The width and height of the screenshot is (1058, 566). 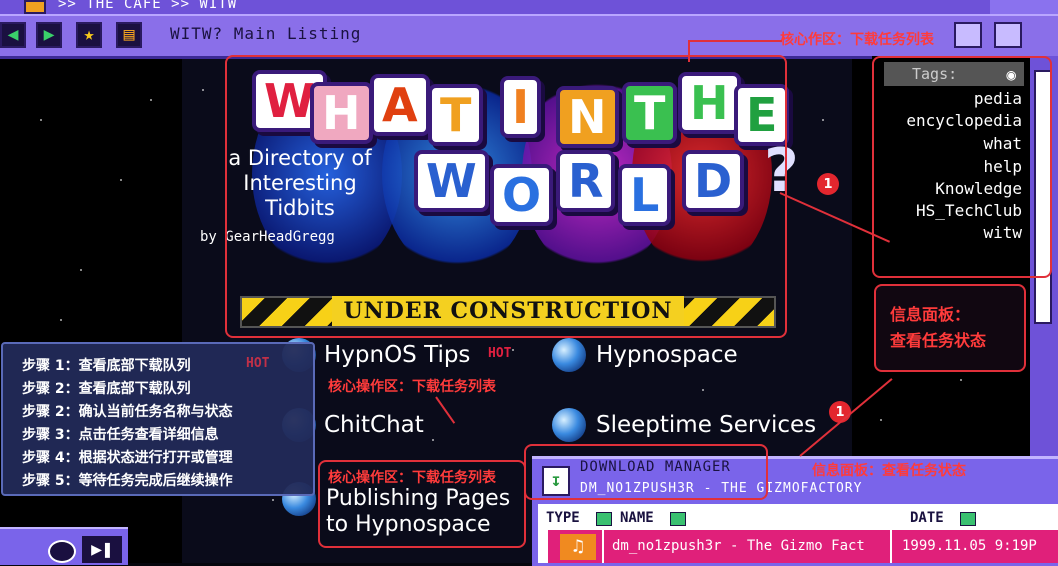 I want to click on step-item: 步骤 4：根据状态进行打开或管理, so click(x=127, y=458).